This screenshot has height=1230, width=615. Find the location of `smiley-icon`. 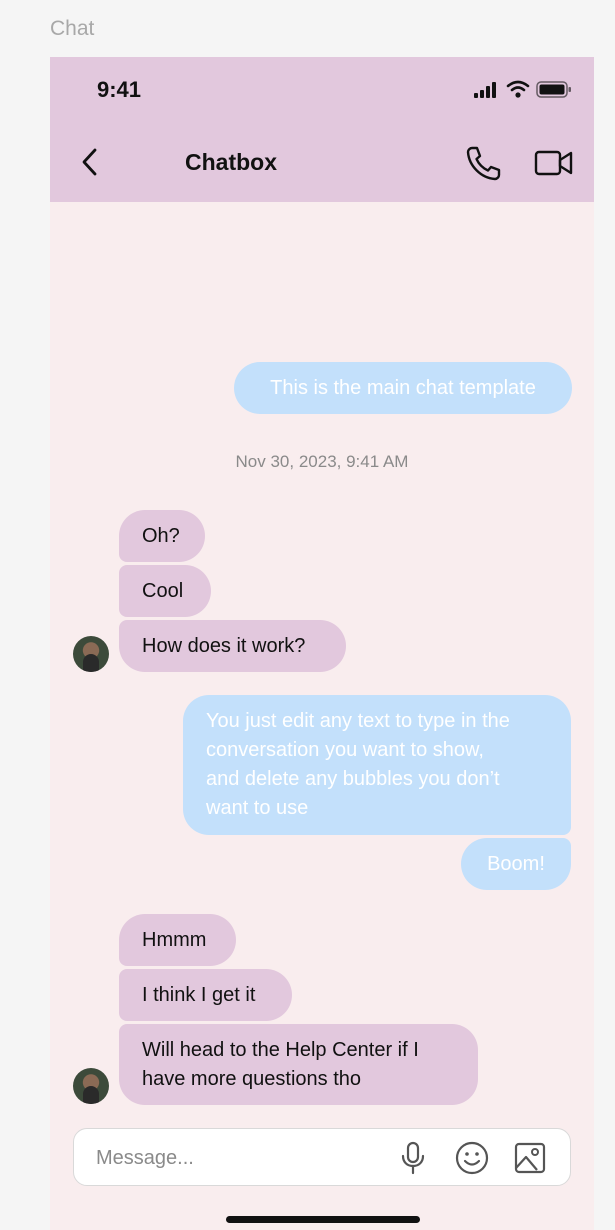

smiley-icon is located at coordinates (472, 1158).